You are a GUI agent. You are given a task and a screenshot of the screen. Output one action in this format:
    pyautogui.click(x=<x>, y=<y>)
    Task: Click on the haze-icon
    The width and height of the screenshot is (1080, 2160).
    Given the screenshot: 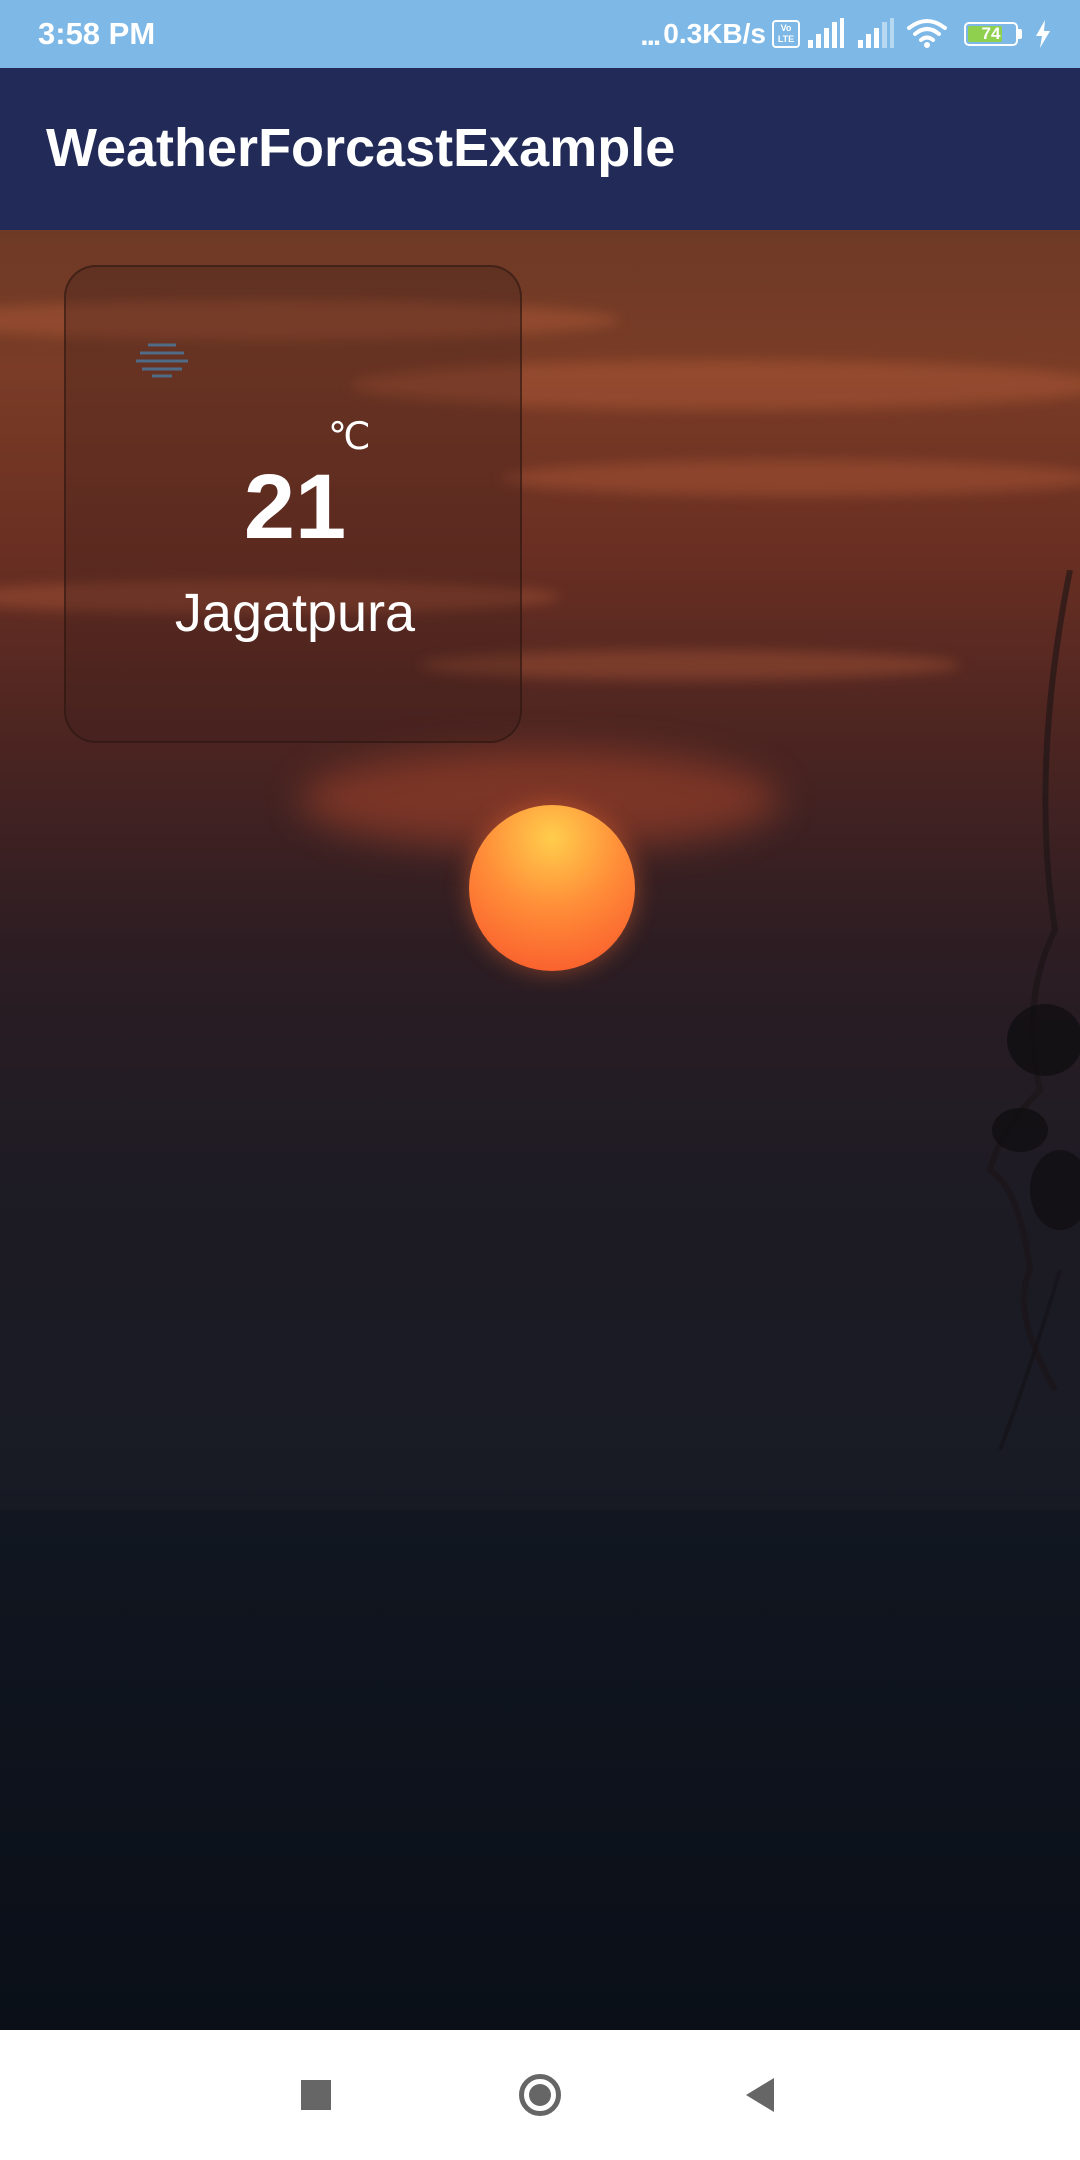 What is the action you would take?
    pyautogui.click(x=162, y=360)
    